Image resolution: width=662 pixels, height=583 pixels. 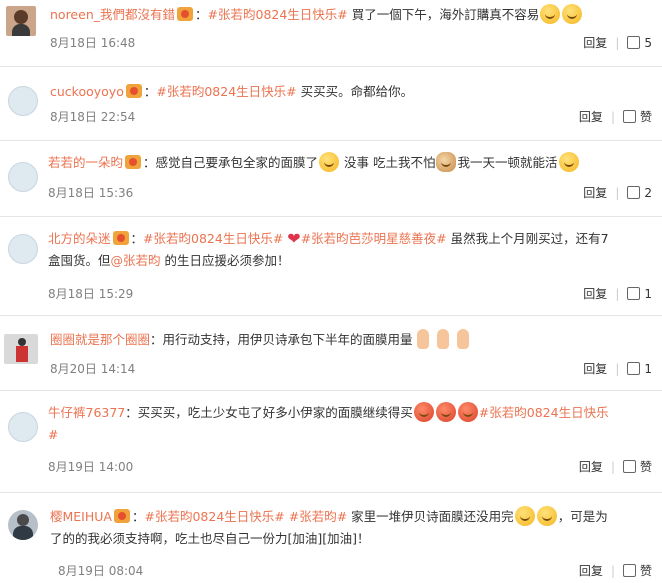 What do you see at coordinates (91, 193) in the screenshot?
I see `timestamp: 8月18日 15:36` at bounding box center [91, 193].